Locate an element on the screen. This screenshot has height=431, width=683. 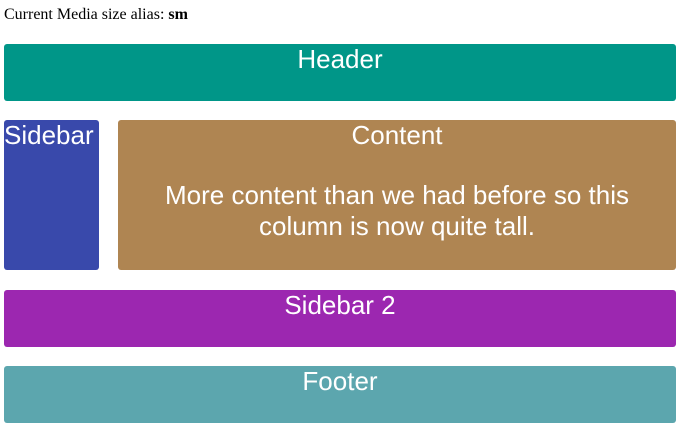
sidebar-title: Sidebar is located at coordinates (49, 135).